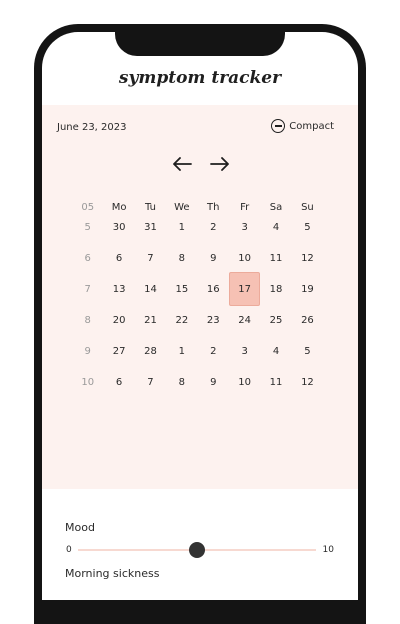 This screenshot has height=624, width=400. What do you see at coordinates (80, 527) in the screenshot?
I see `mood-label: Mood` at bounding box center [80, 527].